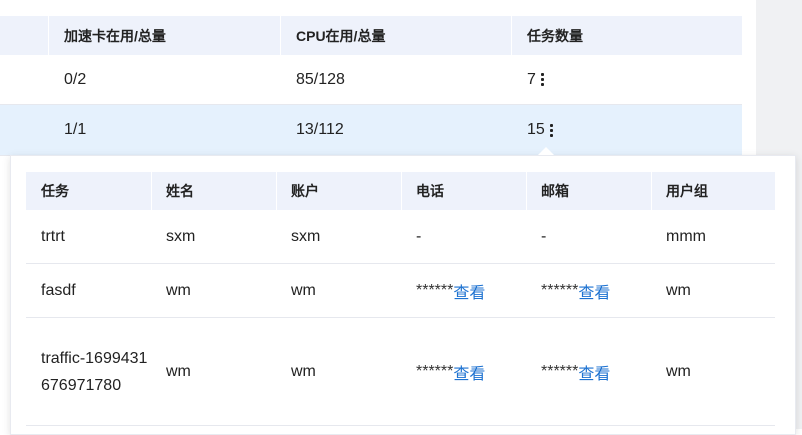 The width and height of the screenshot is (802, 435). Describe the element at coordinates (544, 236) in the screenshot. I see `email-cell: -` at that location.